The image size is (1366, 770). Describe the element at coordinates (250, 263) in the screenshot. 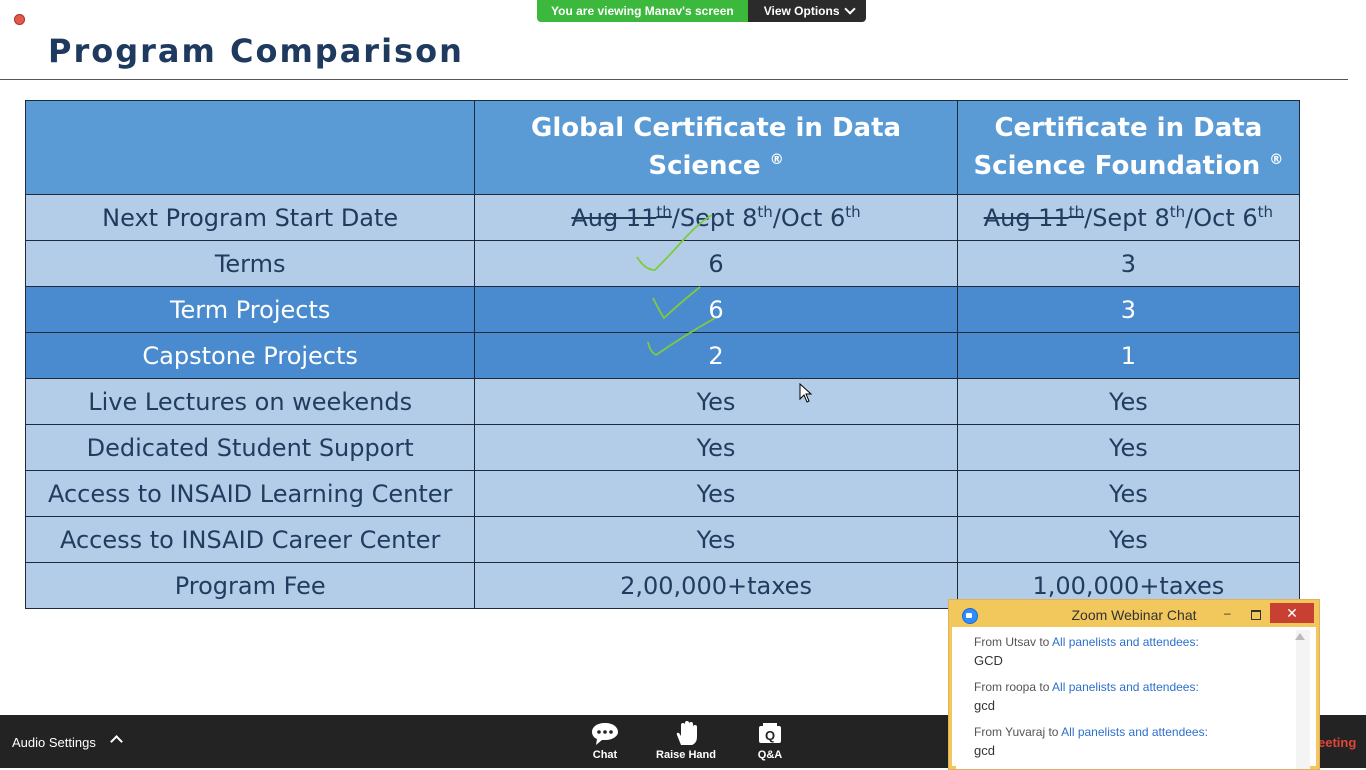

I see `row-label: Terms` at that location.